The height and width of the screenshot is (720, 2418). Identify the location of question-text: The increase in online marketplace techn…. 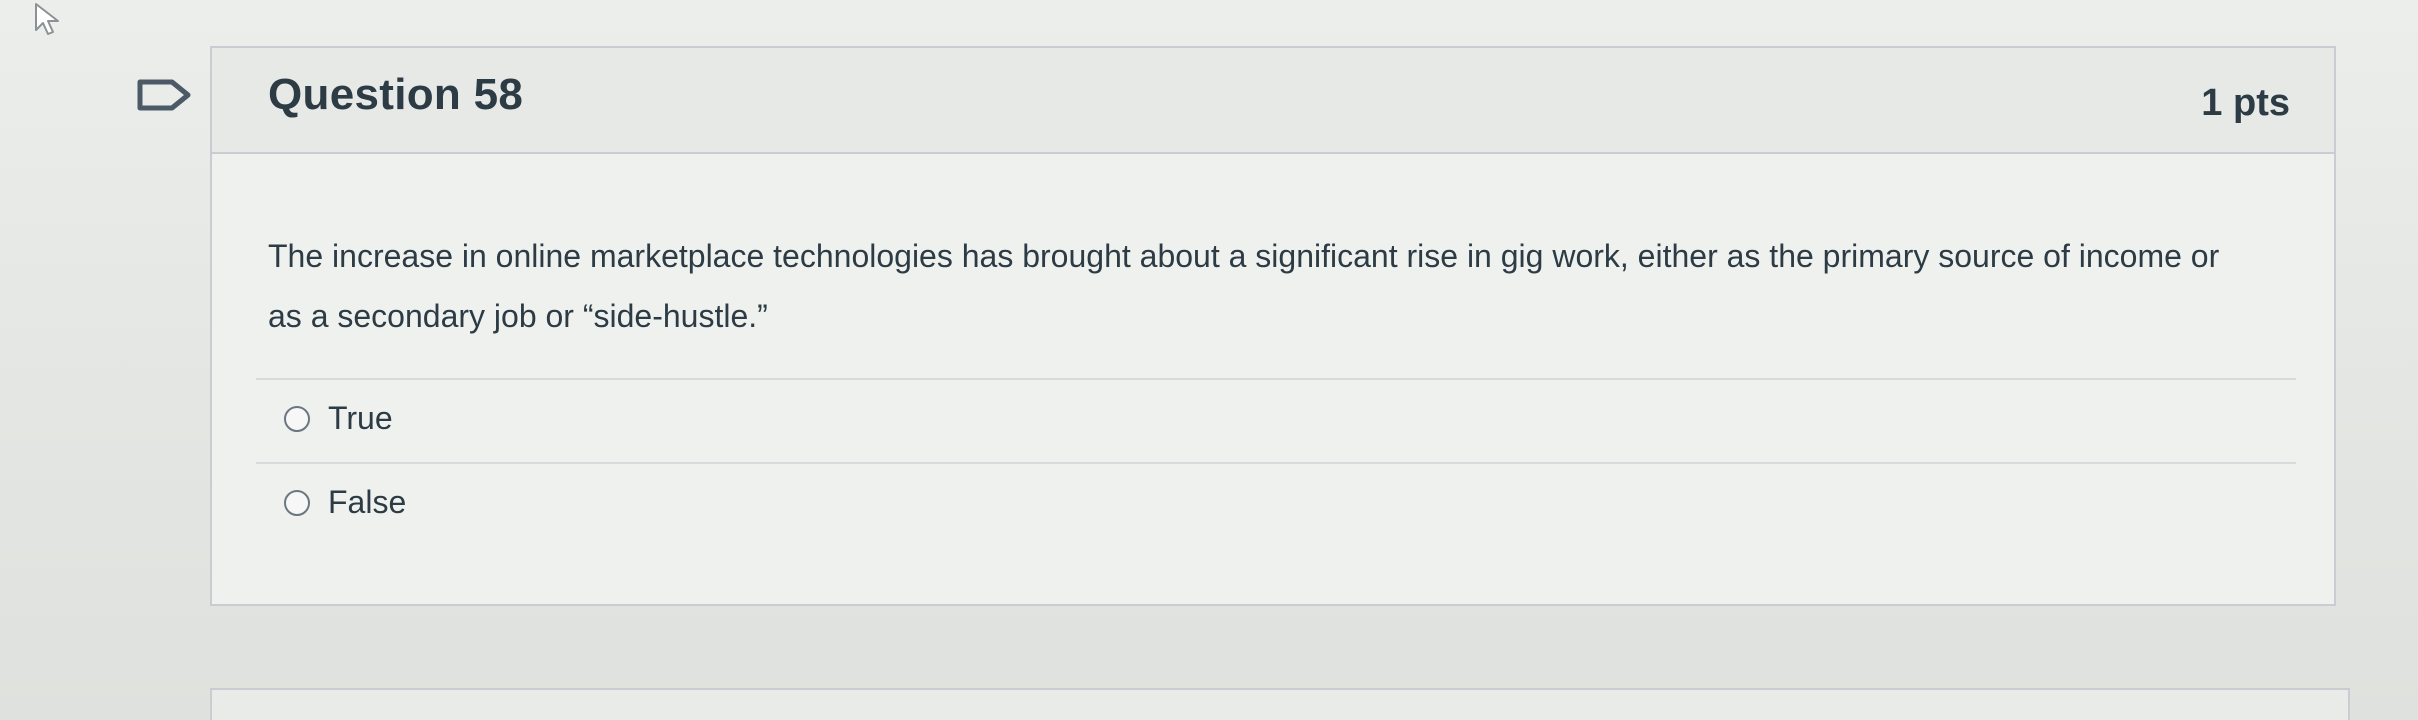
(1244, 286).